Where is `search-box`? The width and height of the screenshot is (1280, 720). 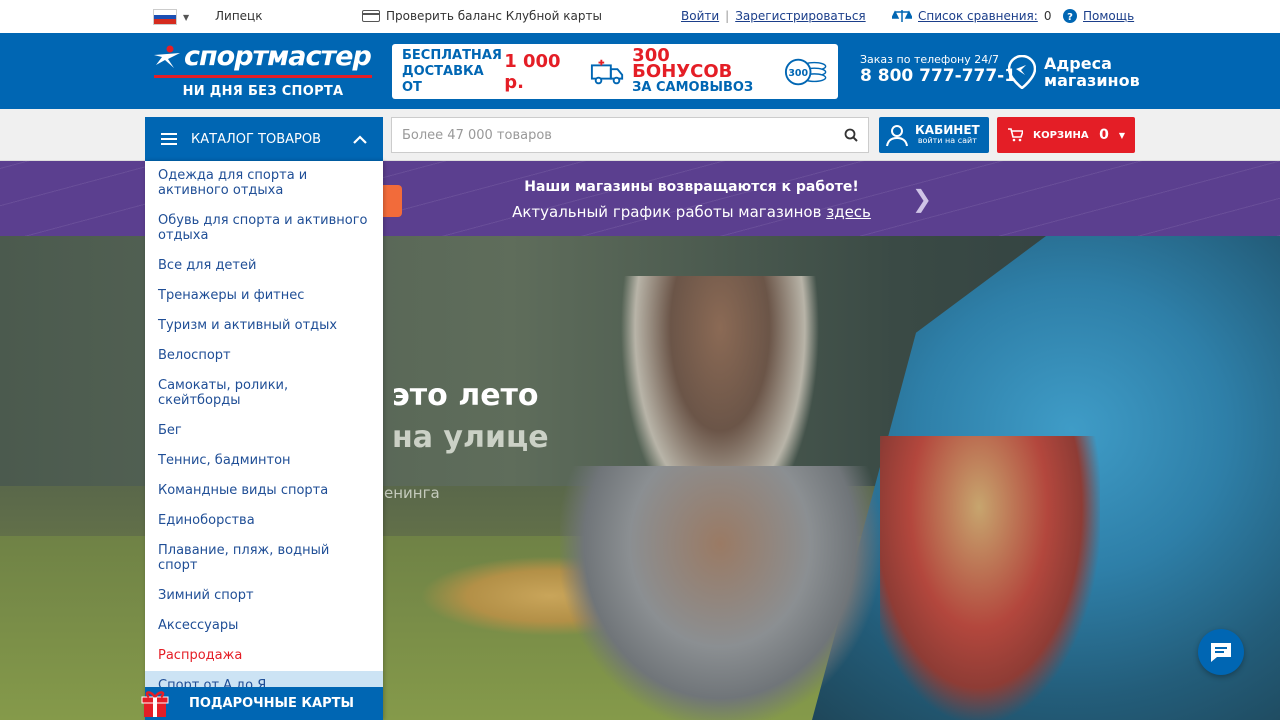
search-box is located at coordinates (630, 135).